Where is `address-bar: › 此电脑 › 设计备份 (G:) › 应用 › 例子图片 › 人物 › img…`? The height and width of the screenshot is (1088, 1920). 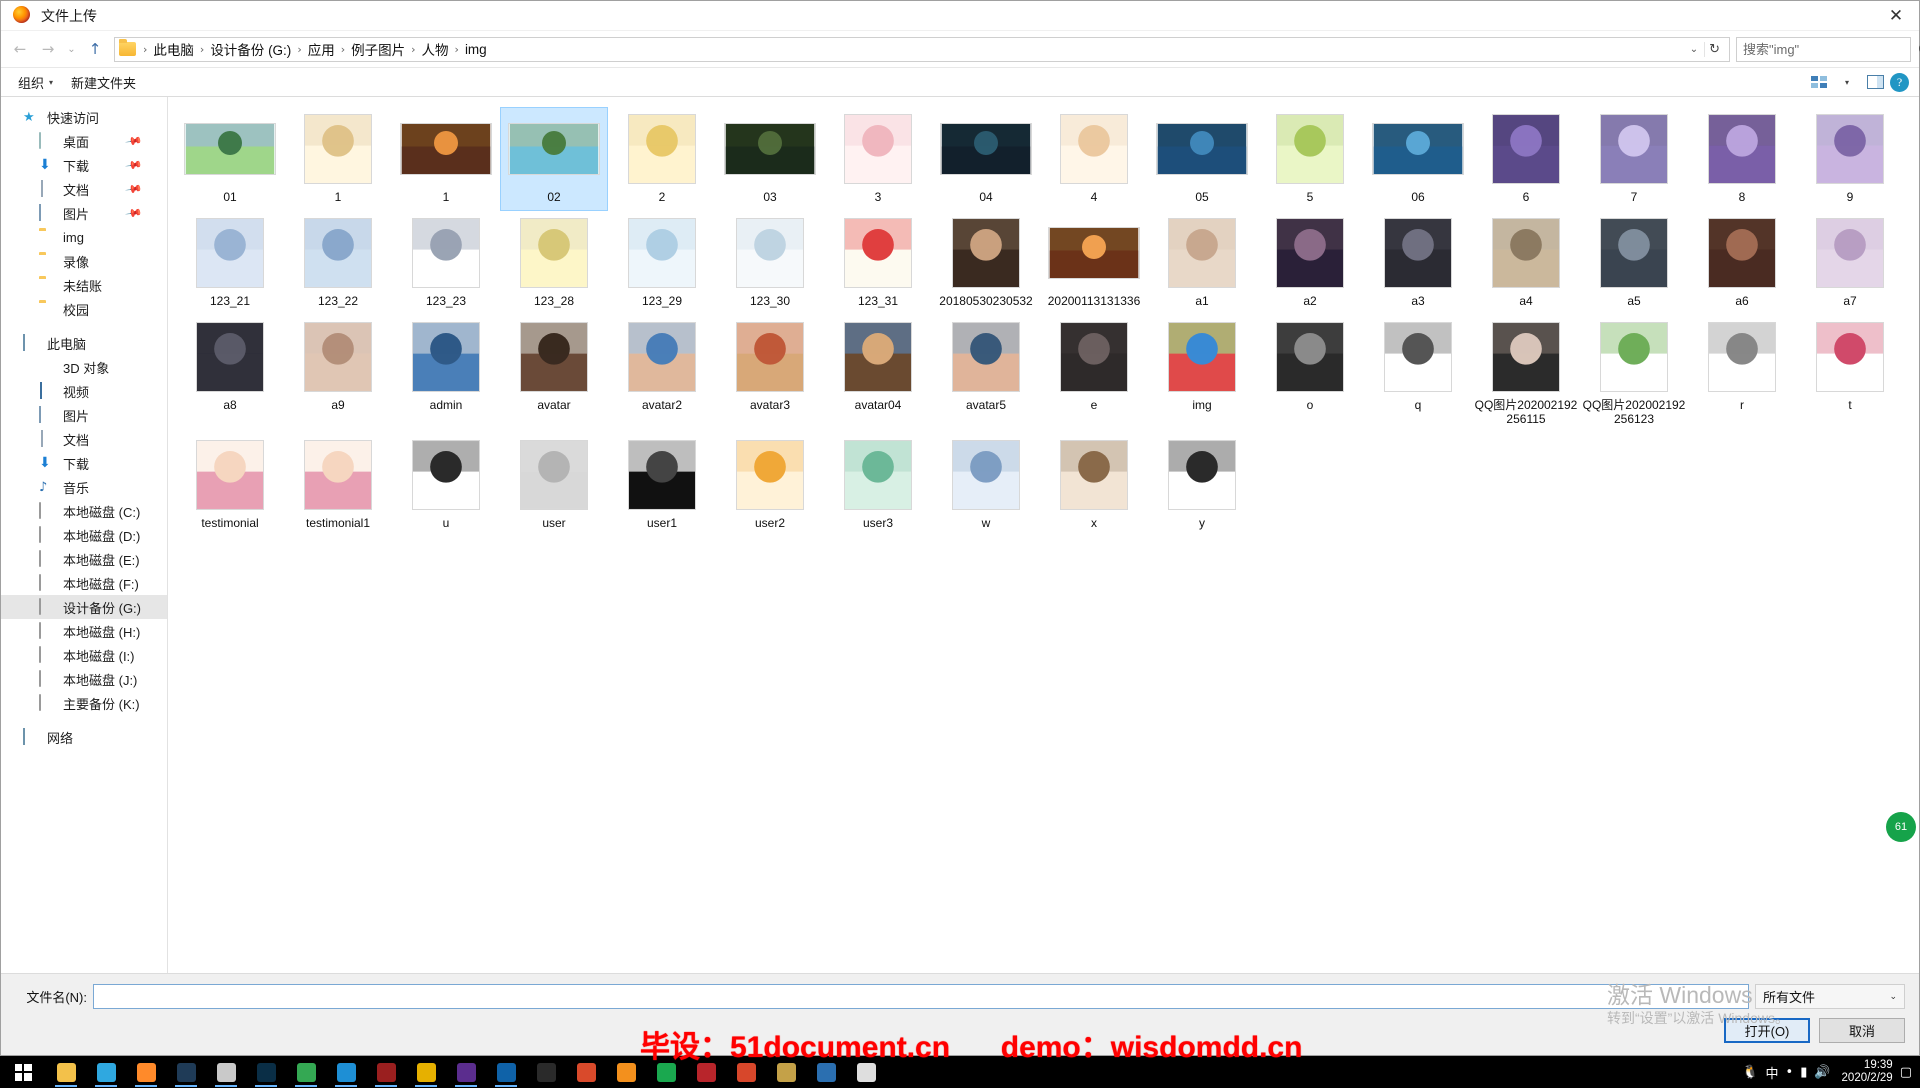
address-bar: › 此电脑 › 设计备份 (G:) › 应用 › 例子图片 › 人物 › img… is located at coordinates (922, 49).